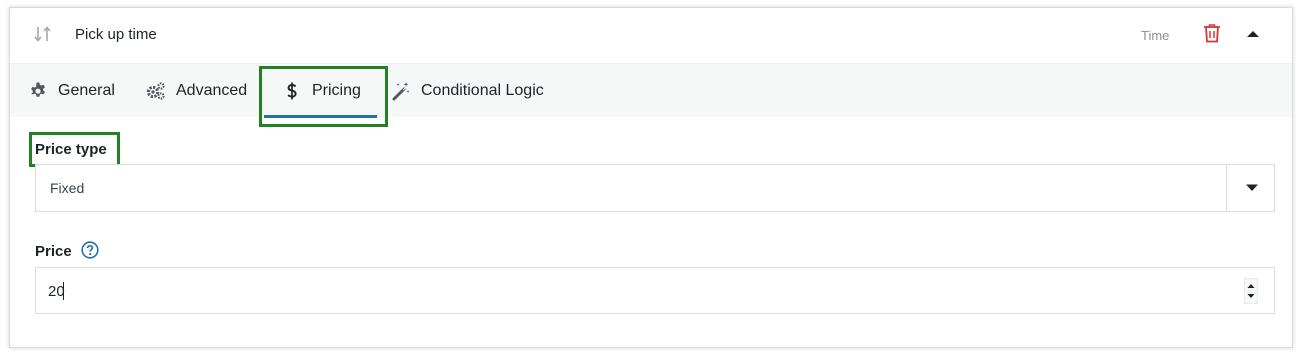 This screenshot has height=355, width=1300. I want to click on price-input: 20, so click(655, 290).